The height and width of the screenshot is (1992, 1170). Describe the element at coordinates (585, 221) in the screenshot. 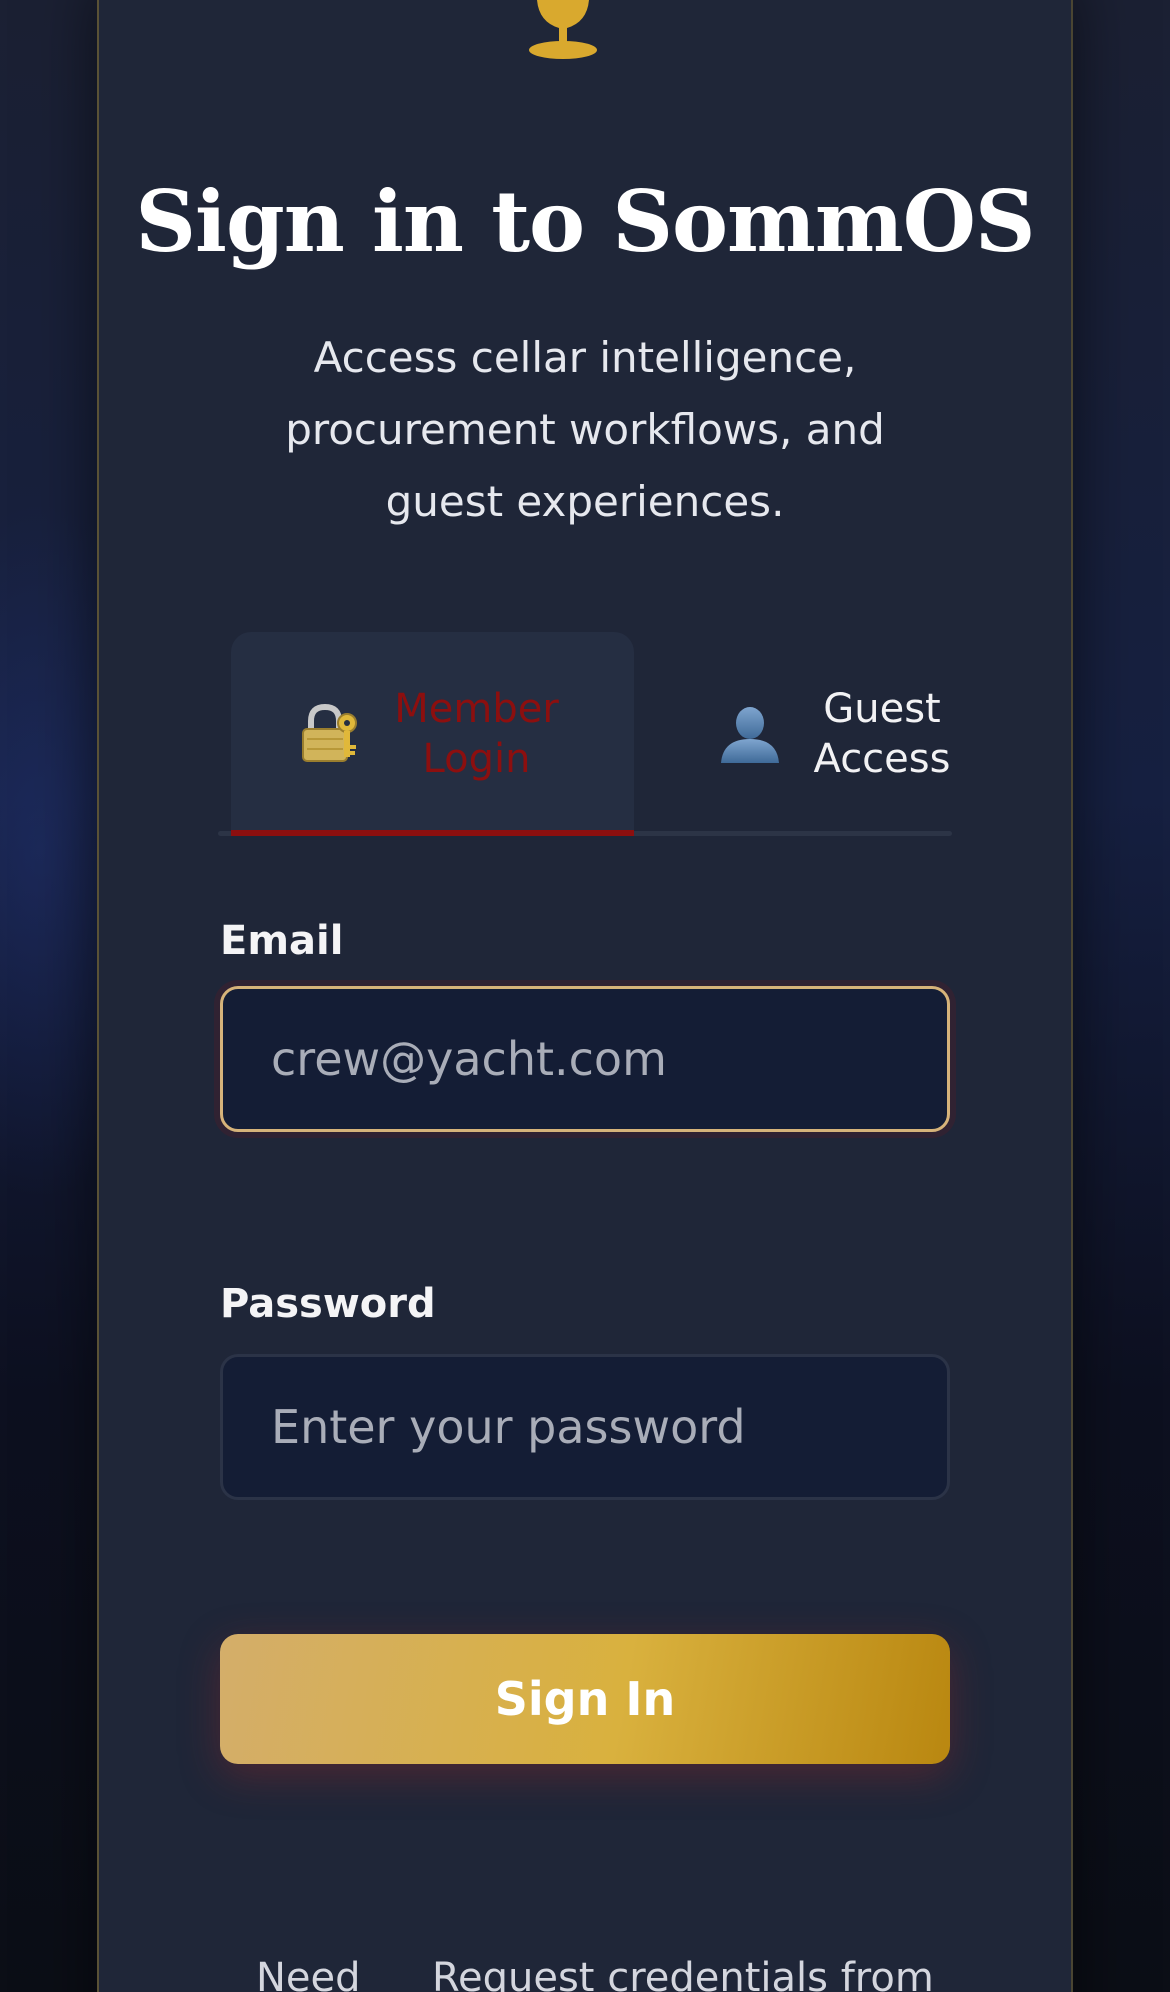

I see `page-title: Sign in to SommOS` at that location.